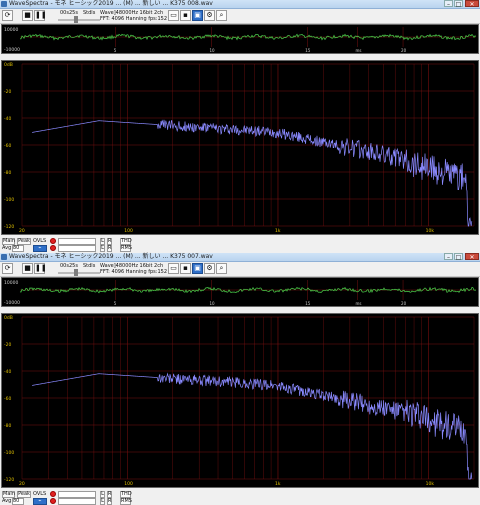 The image size is (480, 505). Describe the element at coordinates (134, 272) in the screenshot. I see `fft-info: FFT: 4096 Hanning fps:152` at that location.